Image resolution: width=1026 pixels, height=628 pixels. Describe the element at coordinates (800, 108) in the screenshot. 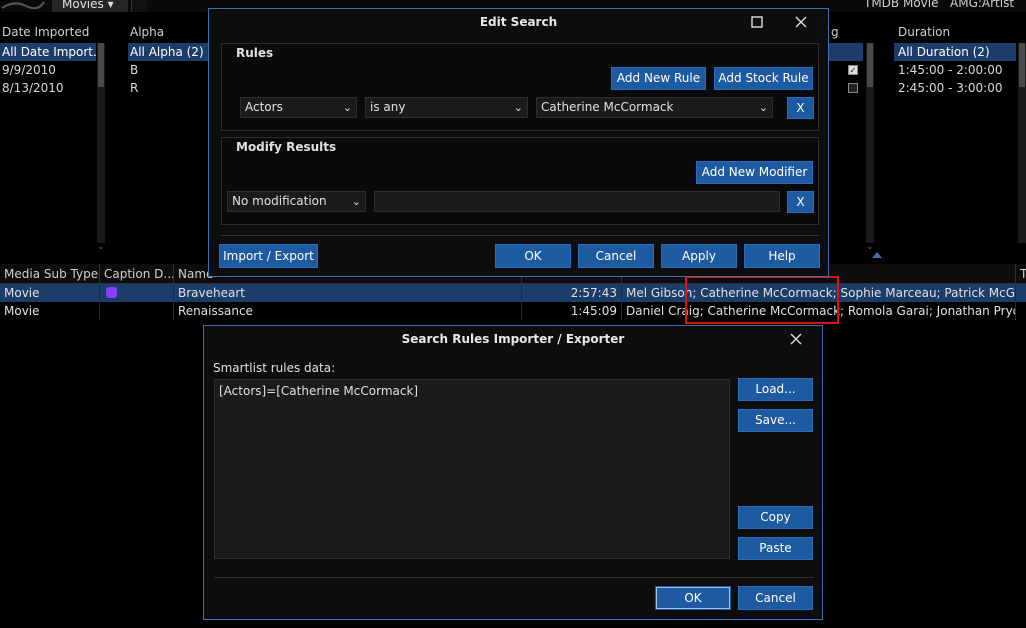

I see `remove-rule-button: X` at that location.